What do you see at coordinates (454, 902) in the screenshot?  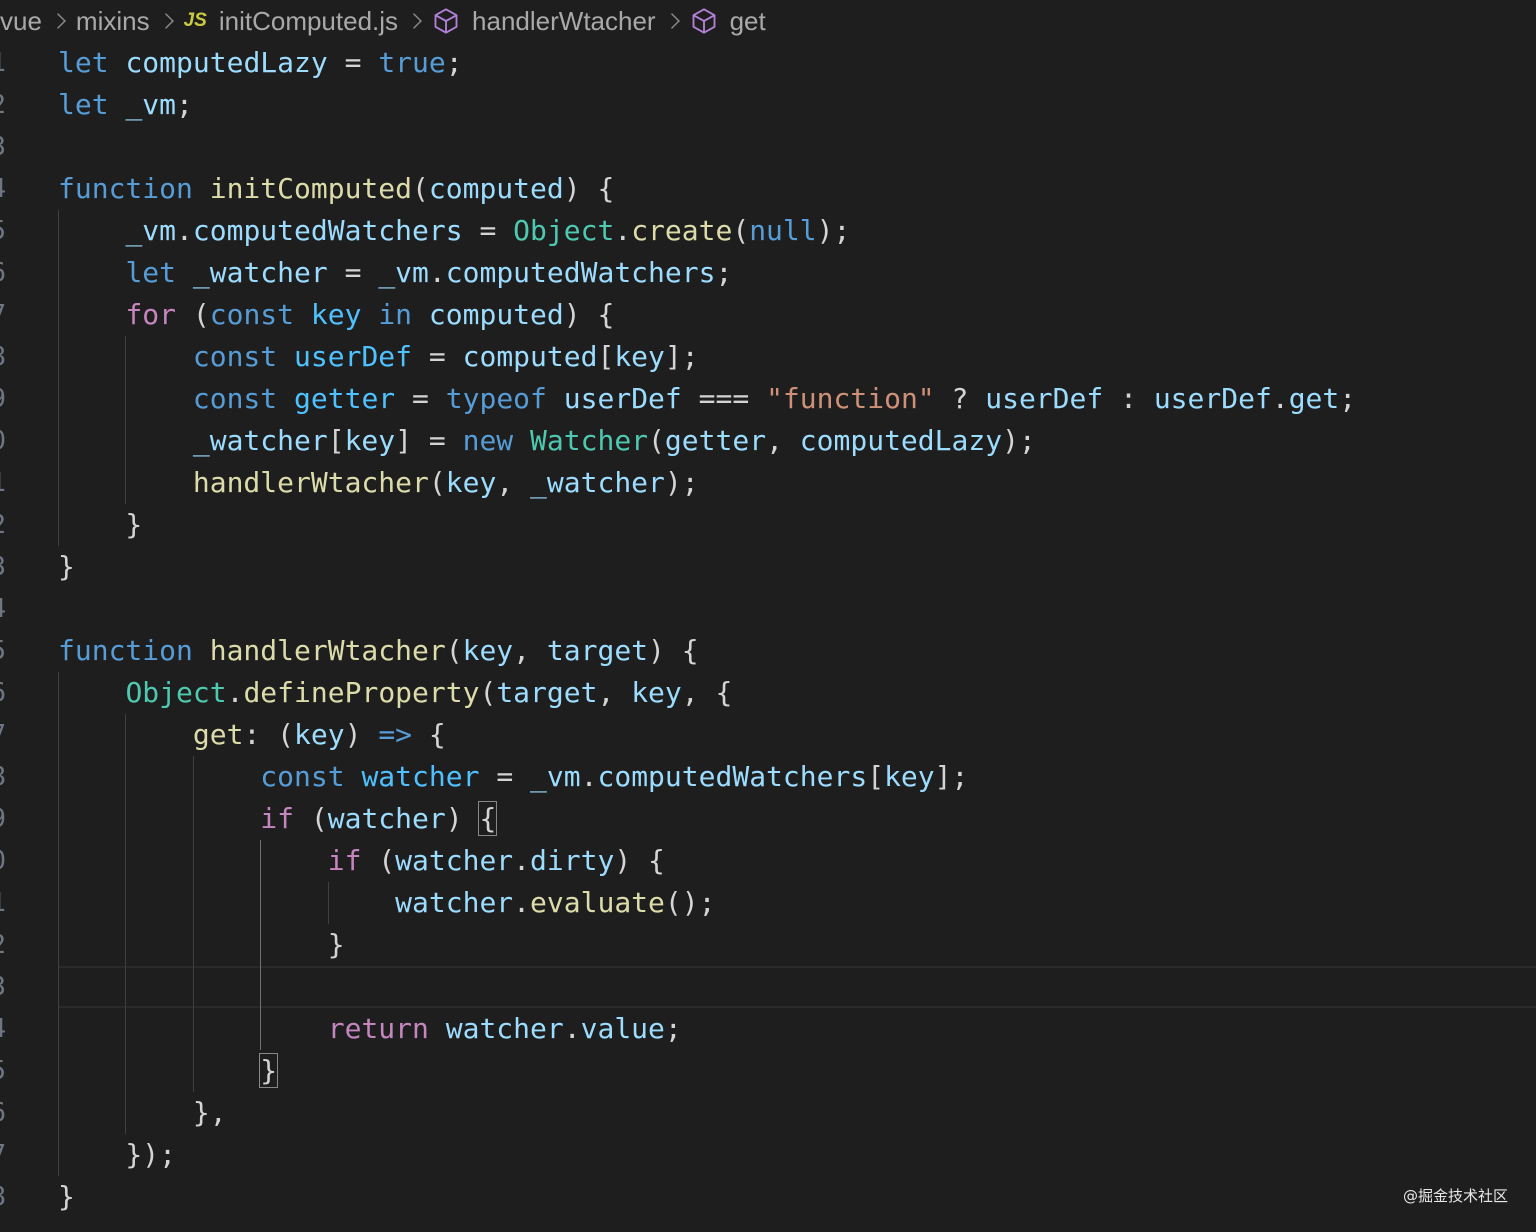 I see `code-token: watcher` at bounding box center [454, 902].